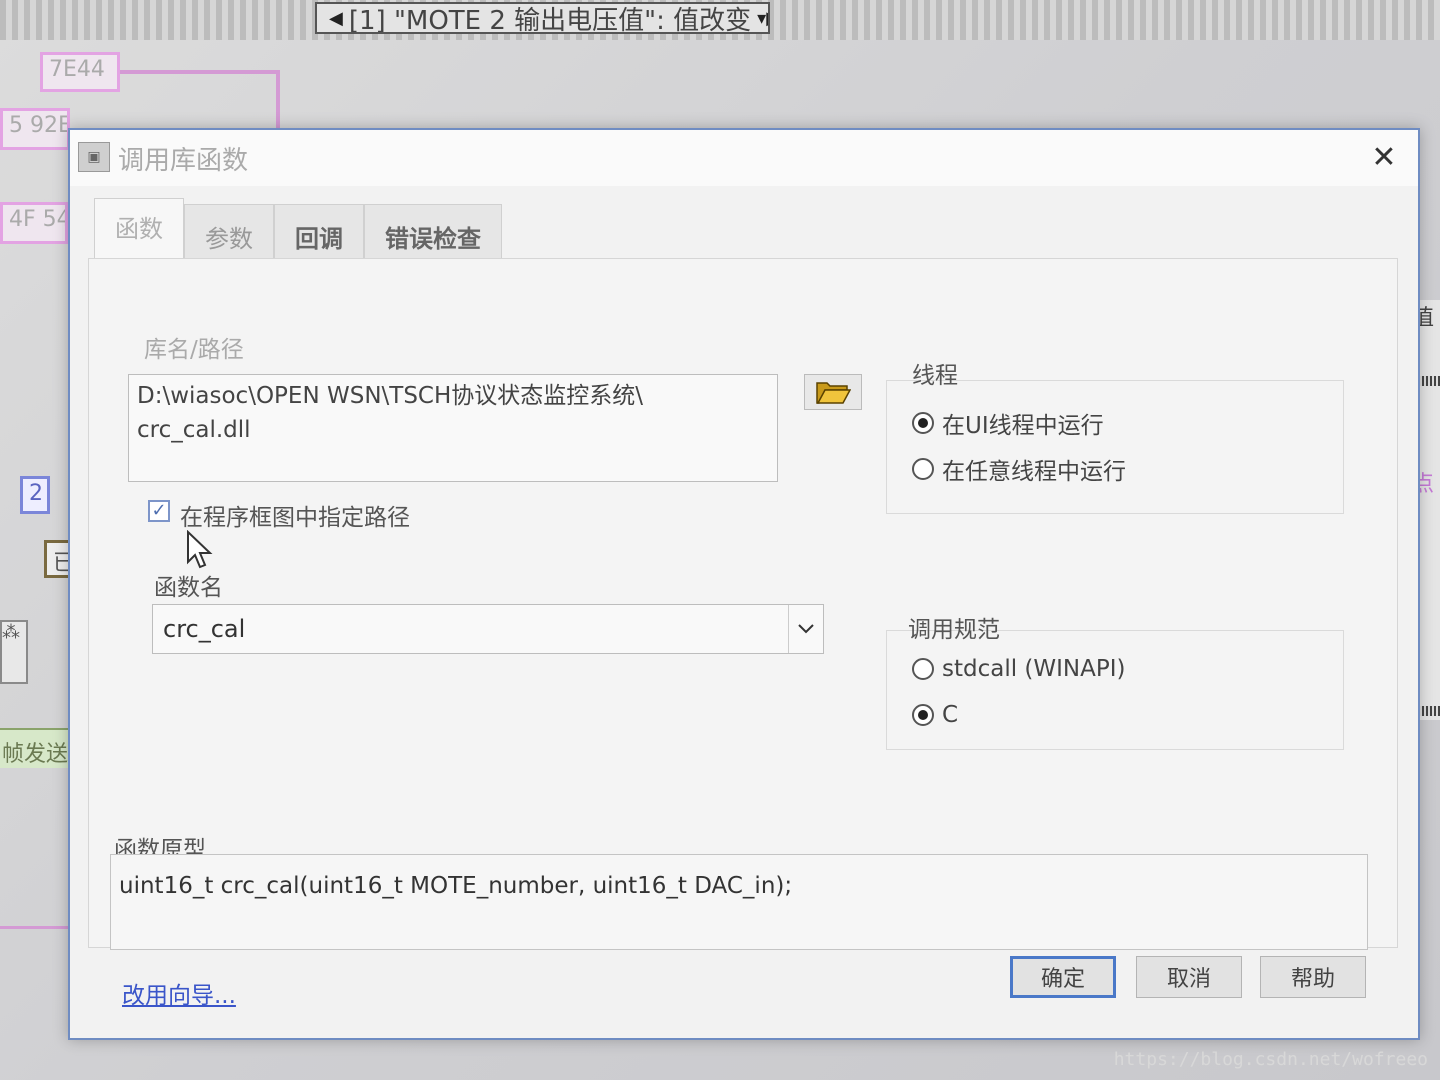 The width and height of the screenshot is (1440, 1080). Describe the element at coordinates (319, 232) in the screenshot. I see `tab-callbacks: 回调` at that location.